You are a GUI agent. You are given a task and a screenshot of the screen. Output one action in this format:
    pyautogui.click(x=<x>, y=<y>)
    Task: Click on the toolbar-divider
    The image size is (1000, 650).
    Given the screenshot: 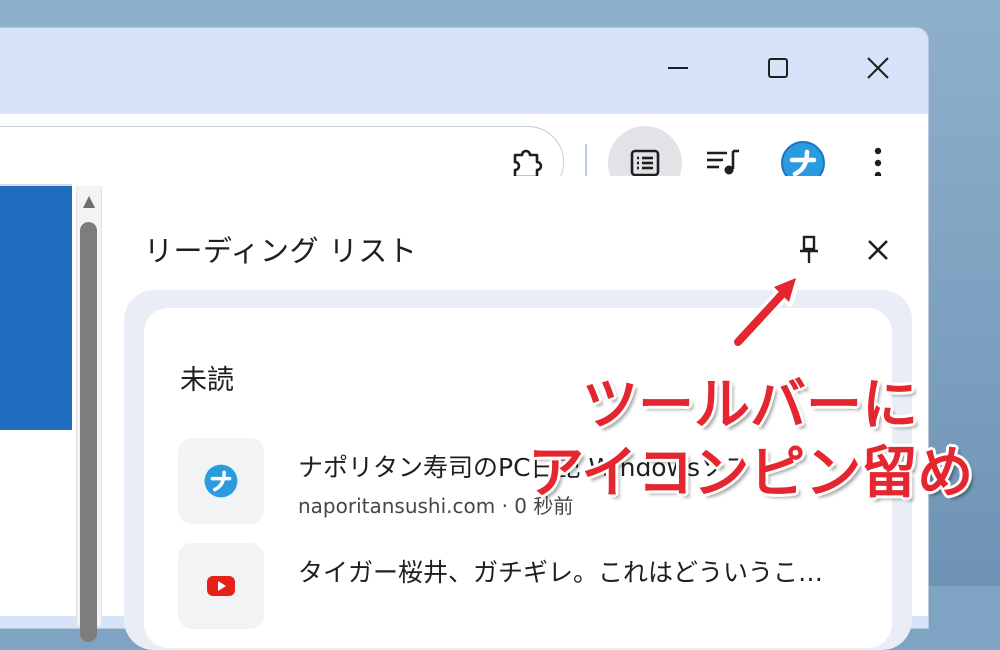 What is the action you would take?
    pyautogui.click(x=586, y=161)
    